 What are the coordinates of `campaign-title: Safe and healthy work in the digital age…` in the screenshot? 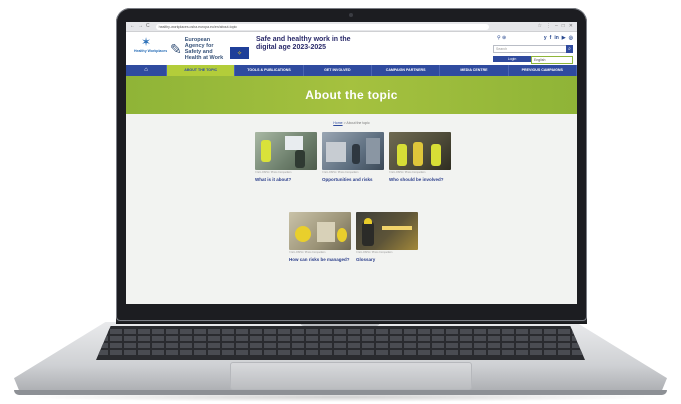 It's located at (311, 43).